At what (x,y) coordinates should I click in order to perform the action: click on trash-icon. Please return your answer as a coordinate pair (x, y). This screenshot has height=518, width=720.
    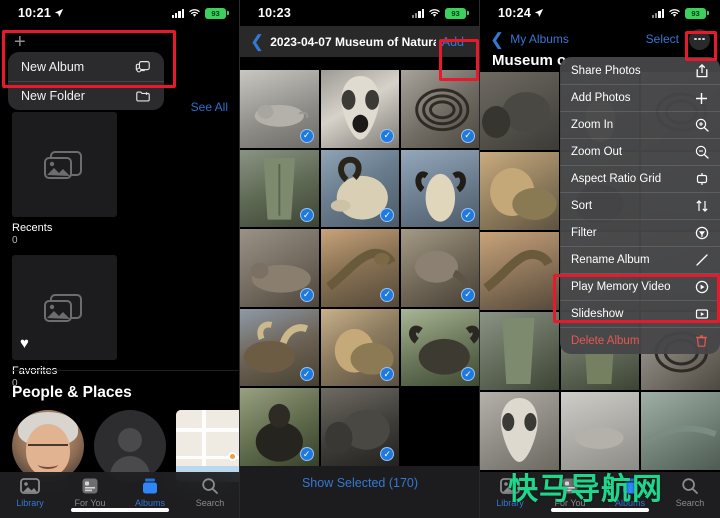
    Looking at the image, I should click on (701, 341).